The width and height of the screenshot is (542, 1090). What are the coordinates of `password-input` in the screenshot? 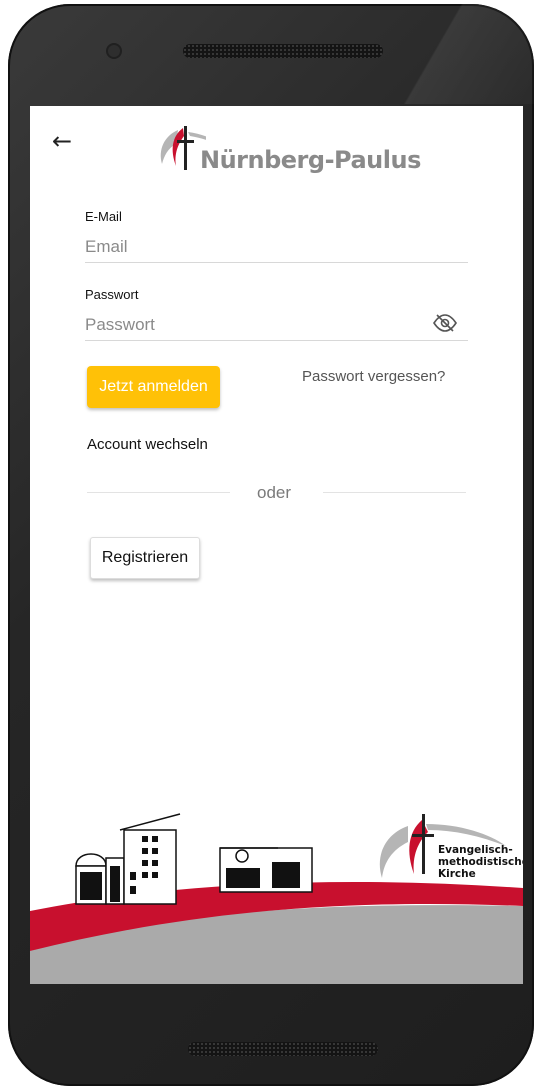 It's located at (276, 325).